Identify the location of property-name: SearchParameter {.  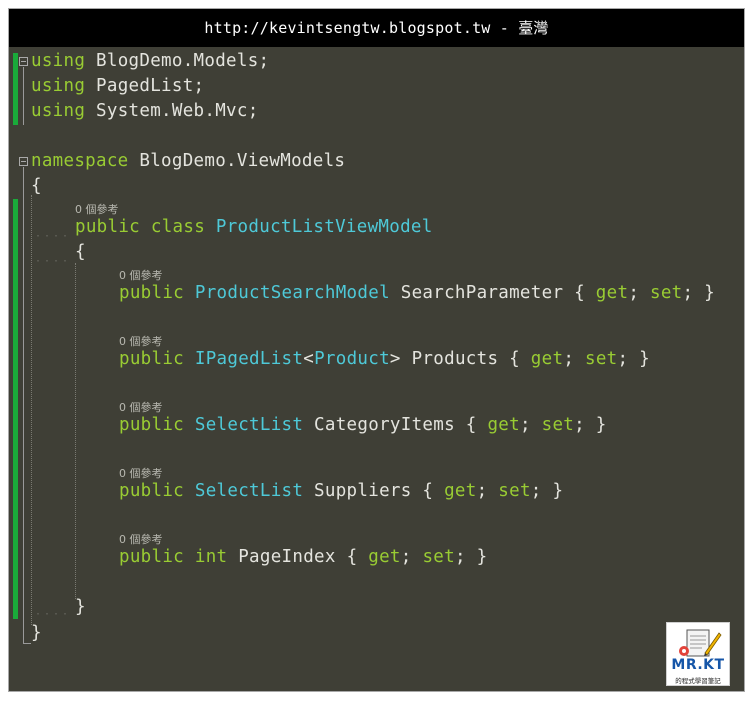
(492, 293).